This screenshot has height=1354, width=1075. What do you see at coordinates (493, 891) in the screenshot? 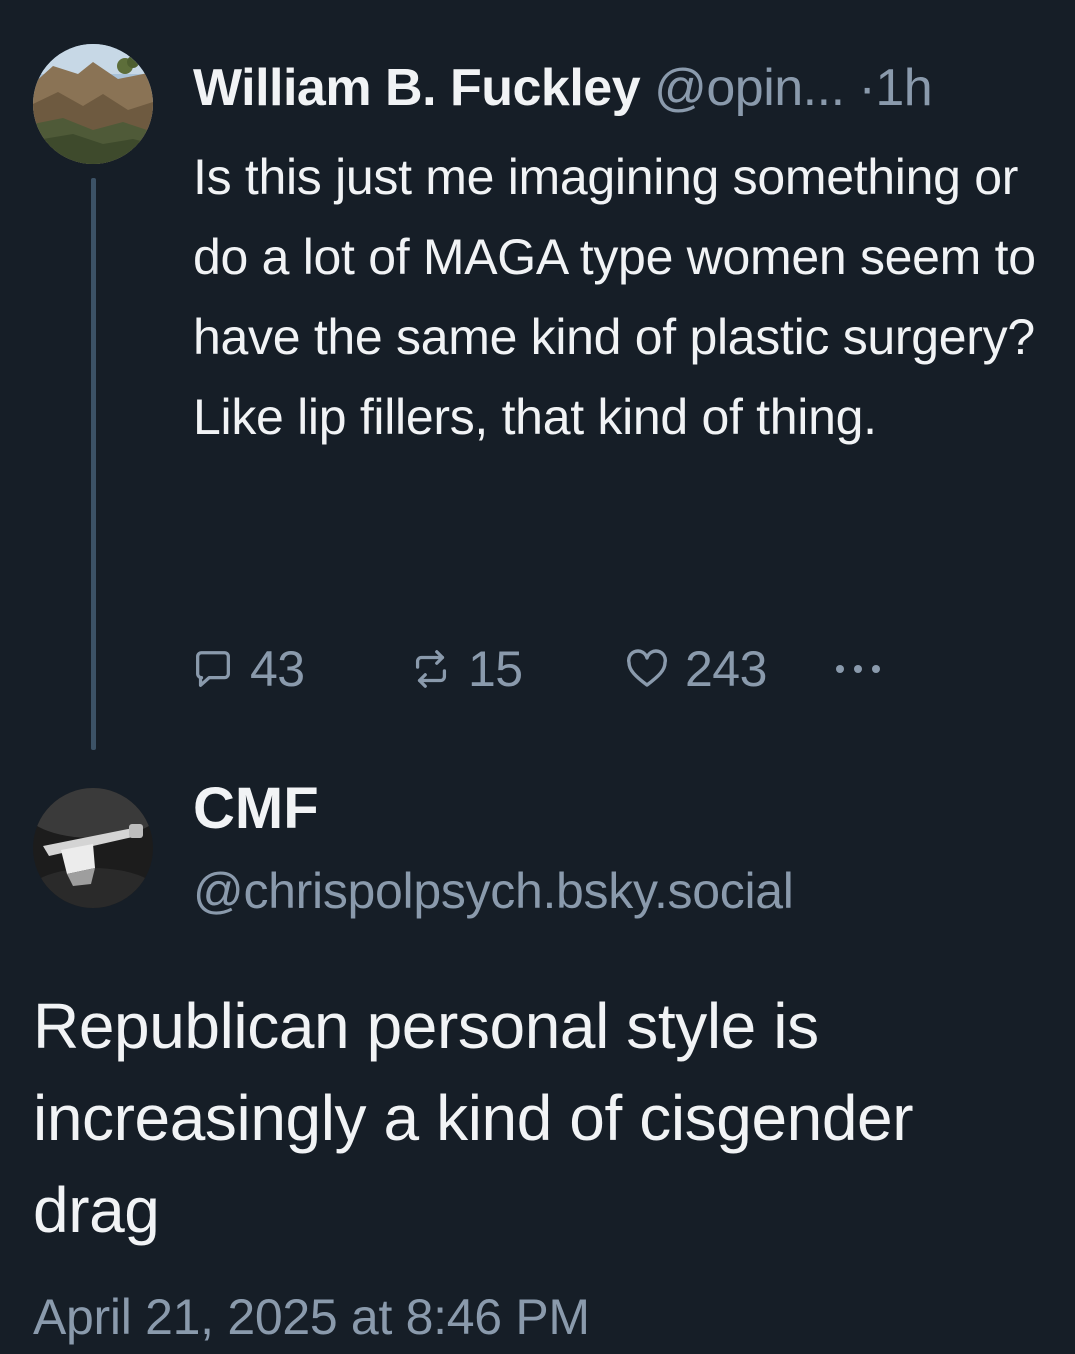
I see `reply-author-handle: @chrispolpsych.bsky.social` at bounding box center [493, 891].